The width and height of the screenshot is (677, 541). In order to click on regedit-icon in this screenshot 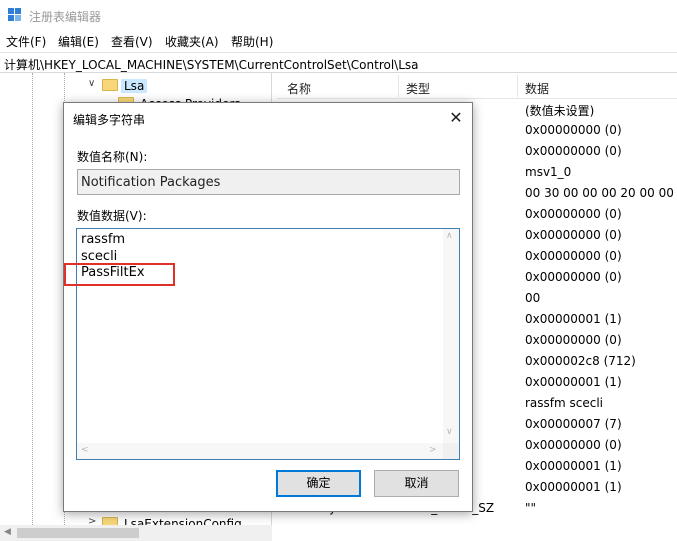, I will do `click(15, 15)`.